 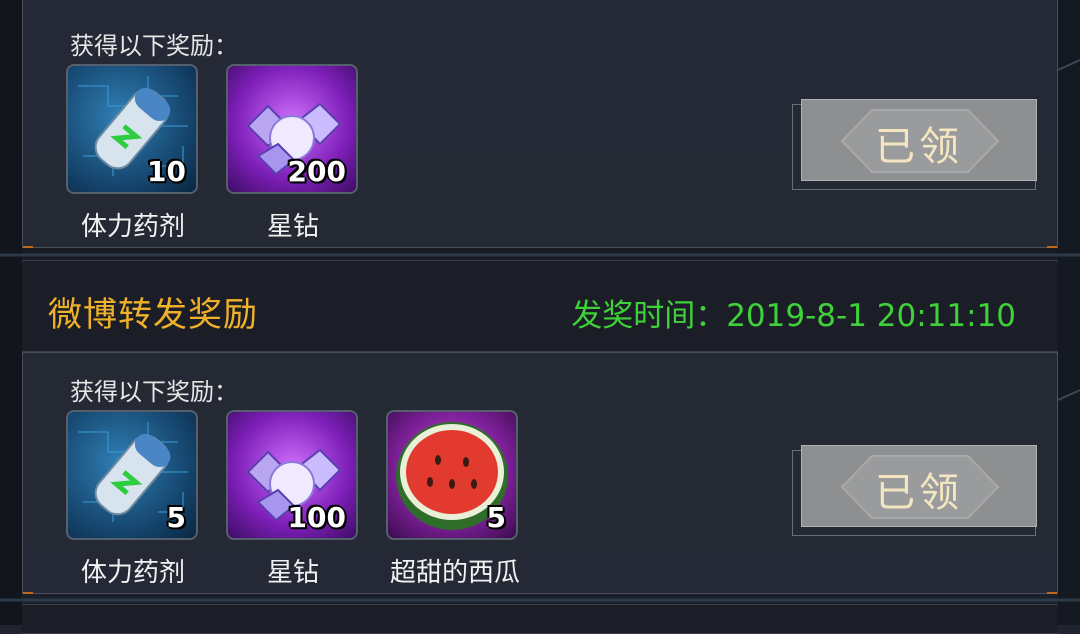 I want to click on watermelon-icon: 5, so click(x=452, y=475).